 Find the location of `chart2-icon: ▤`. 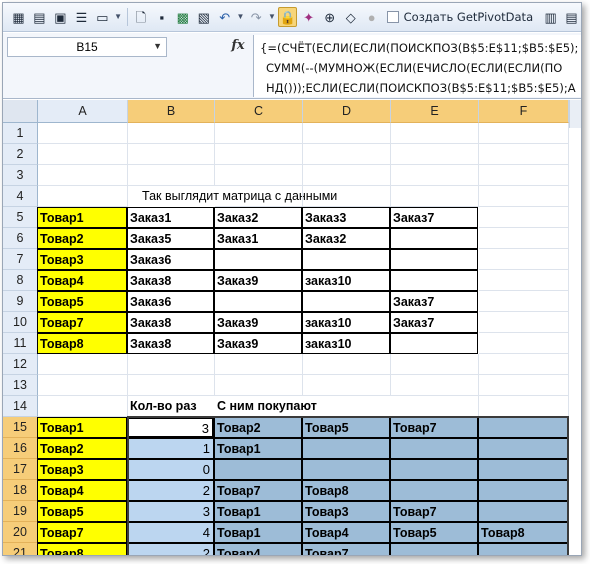

chart2-icon: ▤ is located at coordinates (571, 17).